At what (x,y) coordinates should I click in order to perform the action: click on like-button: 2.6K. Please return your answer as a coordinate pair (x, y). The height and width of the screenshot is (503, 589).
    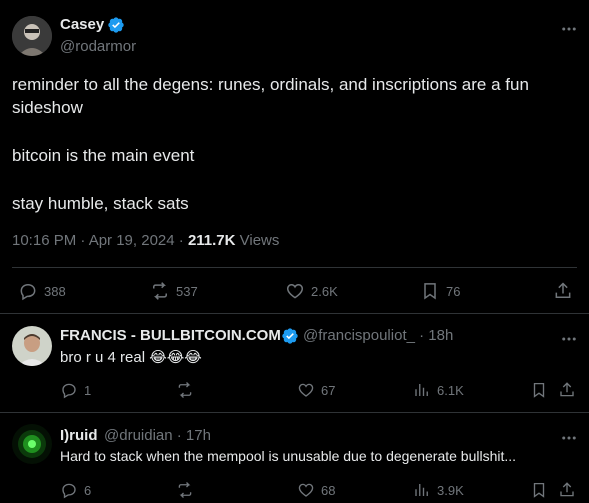
    Looking at the image, I should click on (311, 291).